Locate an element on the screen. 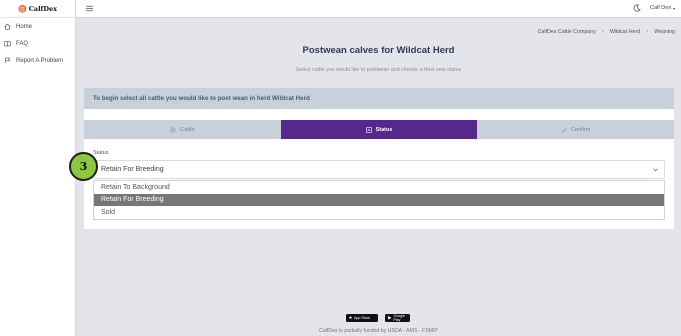  step-label: Status is located at coordinates (384, 129).